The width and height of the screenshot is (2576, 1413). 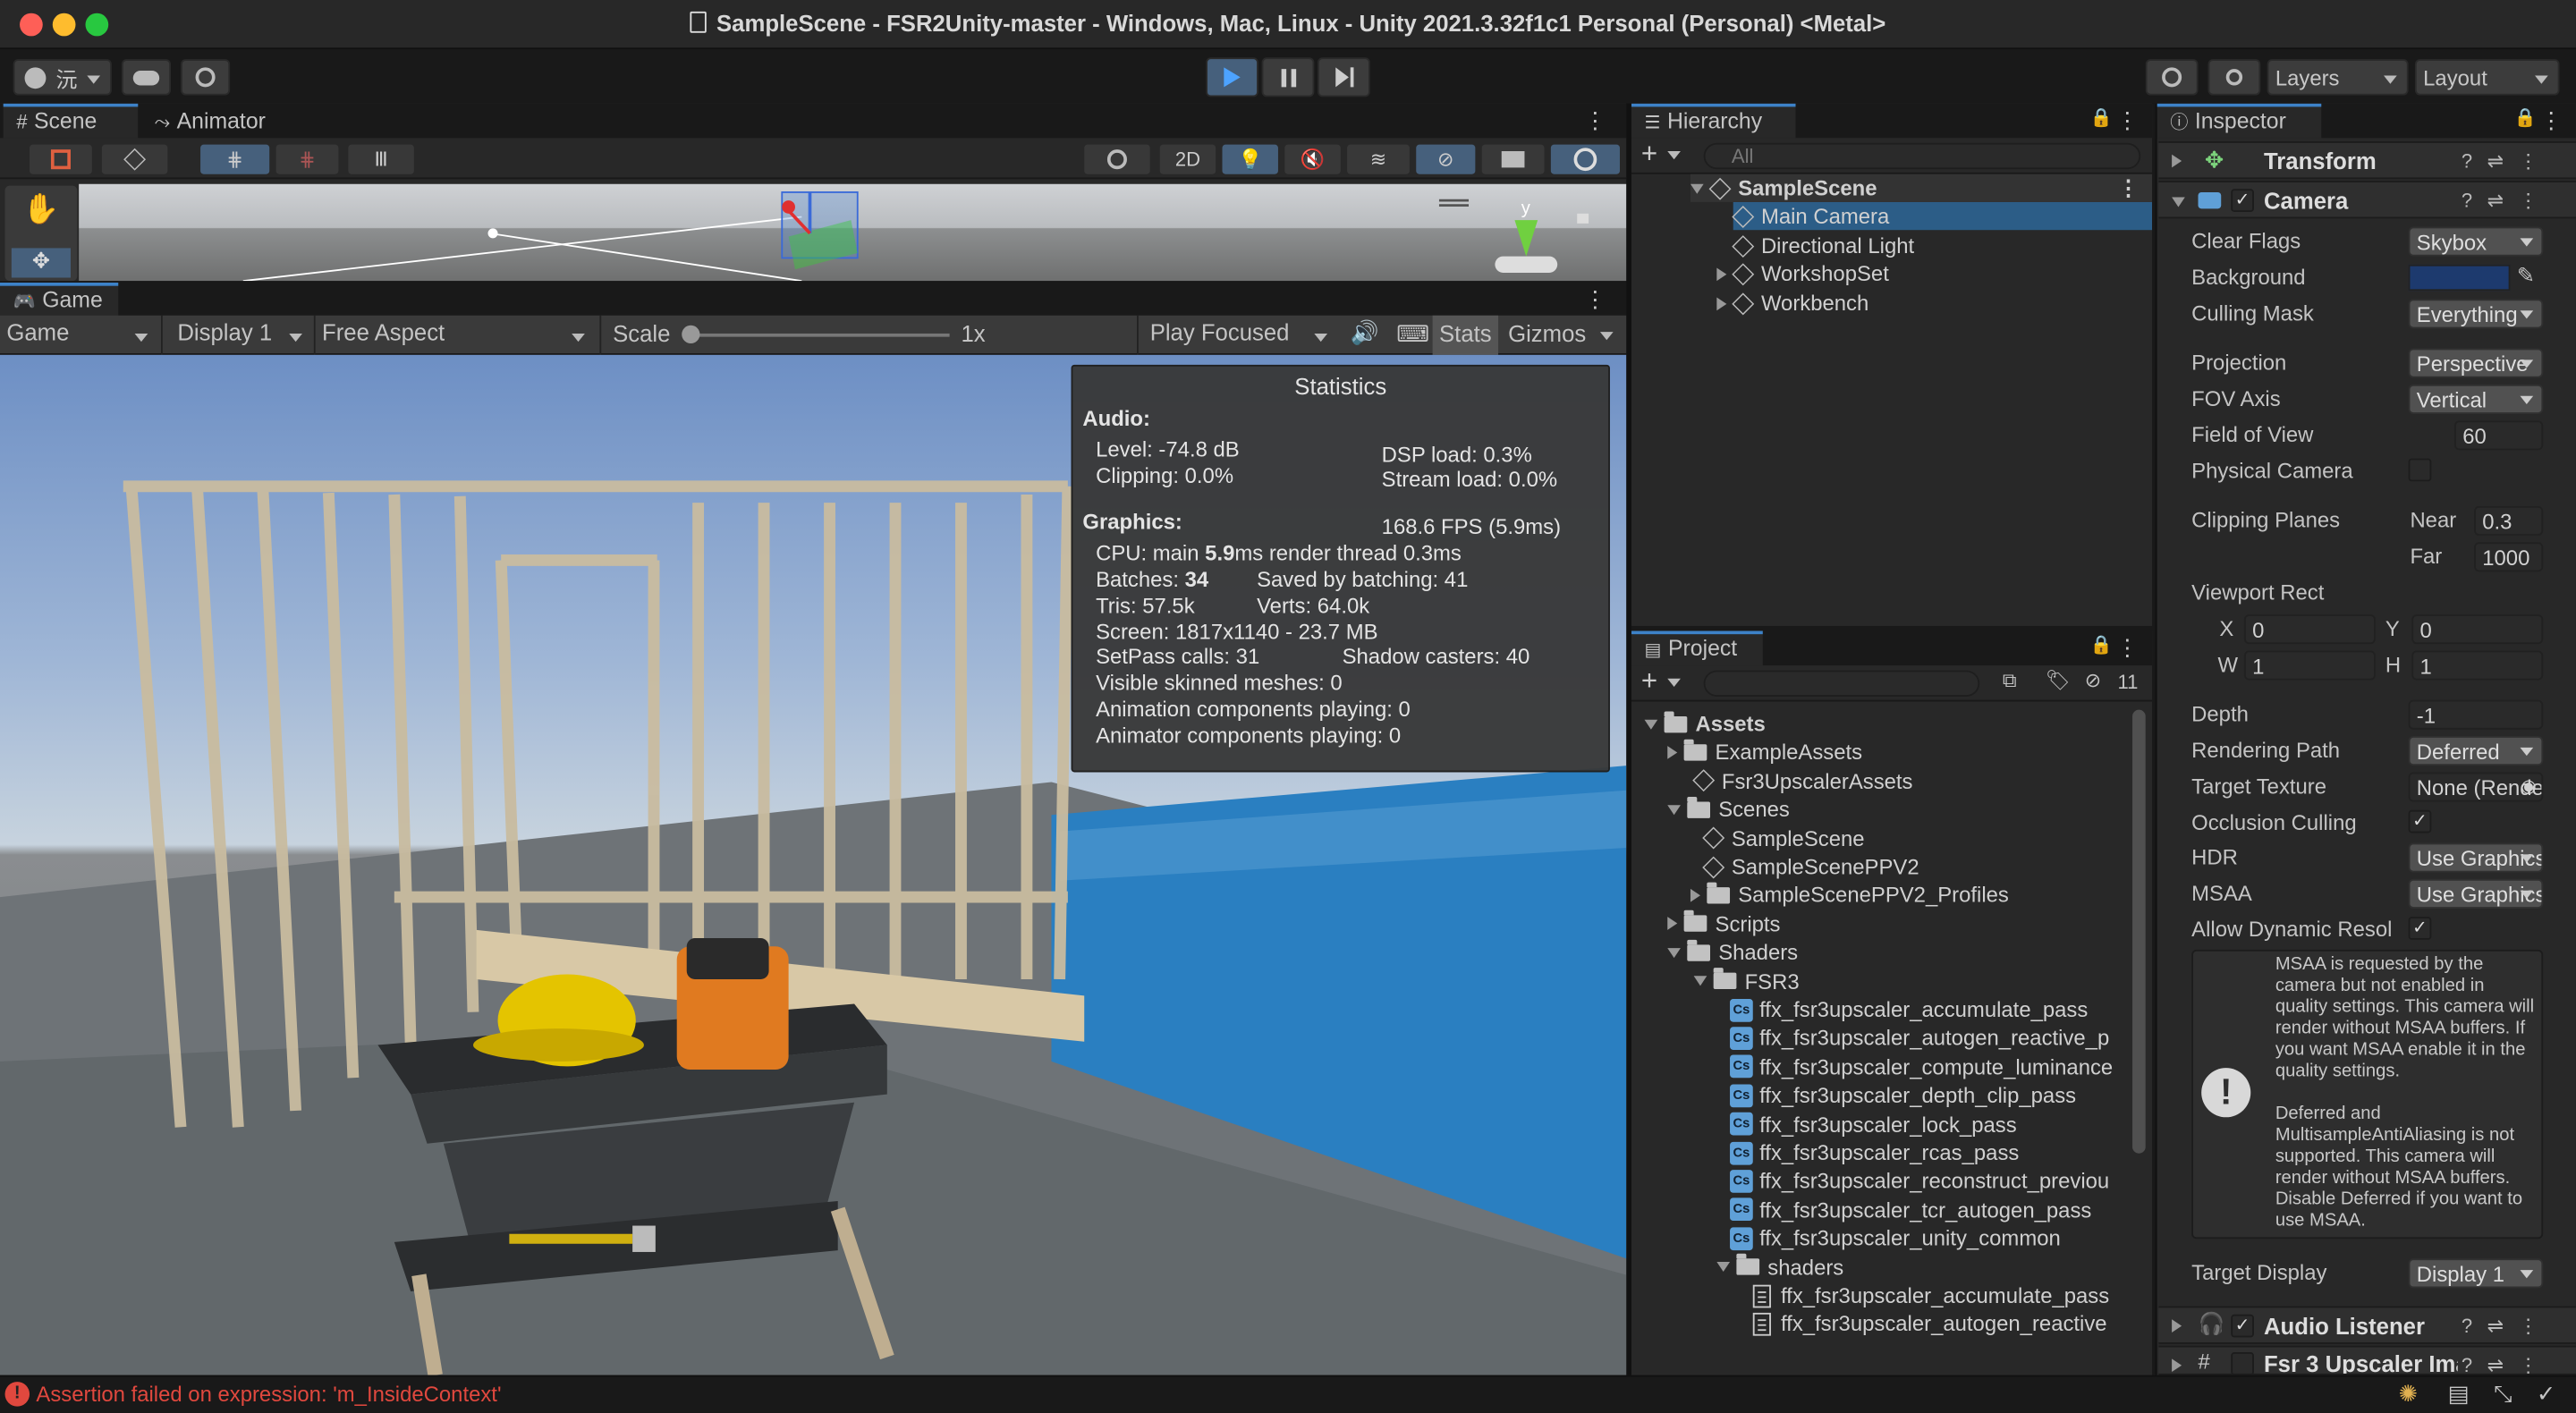 I want to click on ruler-button: Ⅲ, so click(x=381, y=159).